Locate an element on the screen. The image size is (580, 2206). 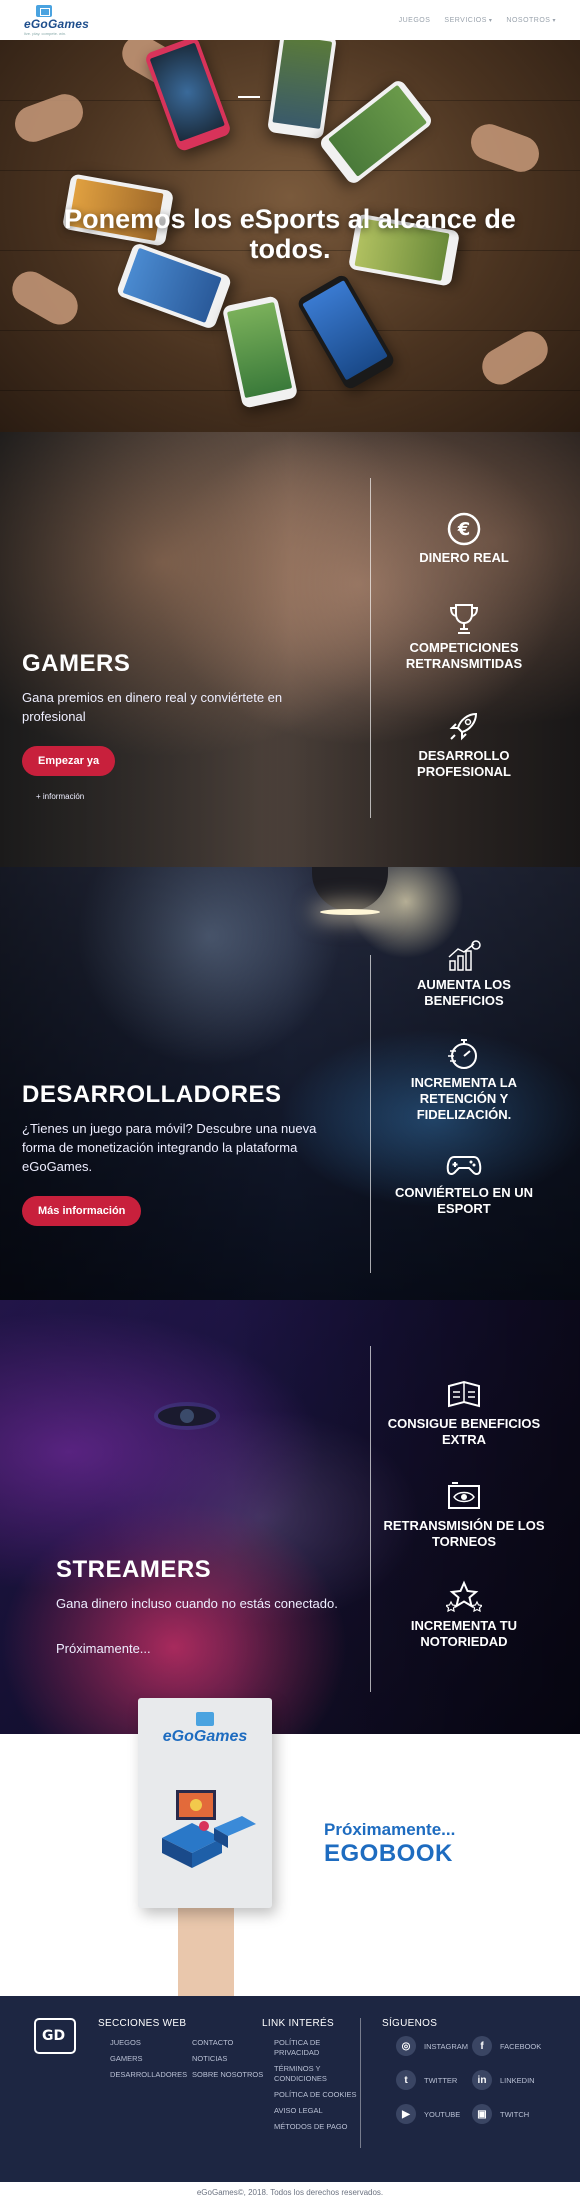
feature-desarrollo: DESARROLLO PROFESIONAL is located at coordinates (464, 745).